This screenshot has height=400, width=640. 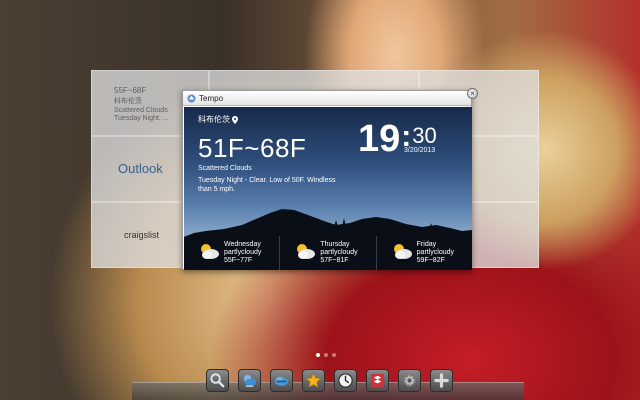 What do you see at coordinates (130, 90) in the screenshot?
I see `background-tile-temp: 55F~68F` at bounding box center [130, 90].